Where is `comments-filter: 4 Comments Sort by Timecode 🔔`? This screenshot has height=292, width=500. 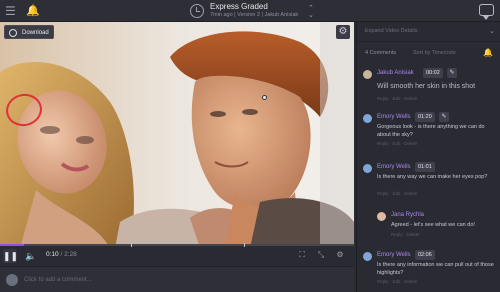 comments-filter: 4 Comments Sort by Timecode 🔔 is located at coordinates (428, 53).